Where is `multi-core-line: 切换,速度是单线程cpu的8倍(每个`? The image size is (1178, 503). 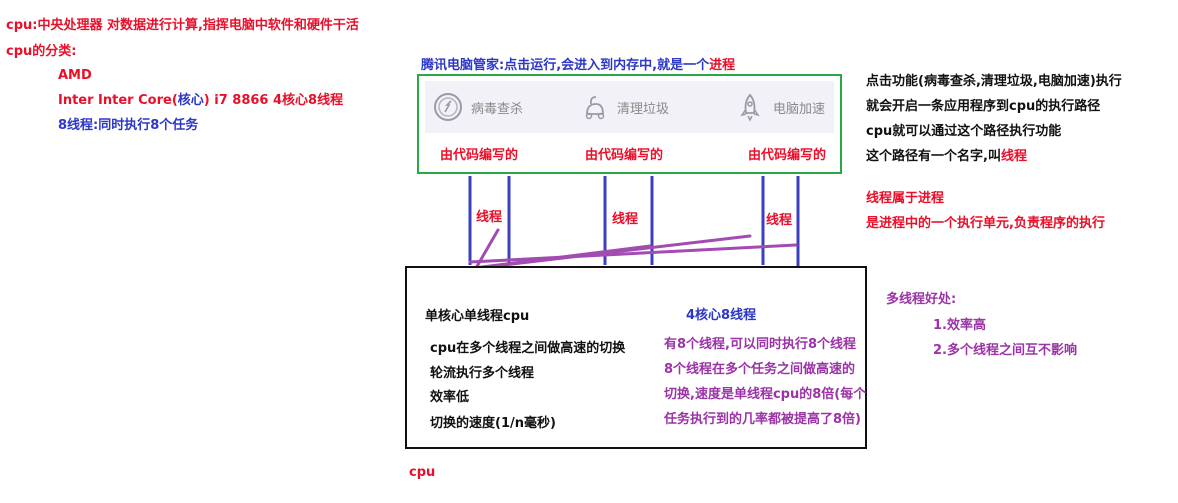
multi-core-line: 切换,速度是单线程cpu的8倍(每个 is located at coordinates (765, 394).